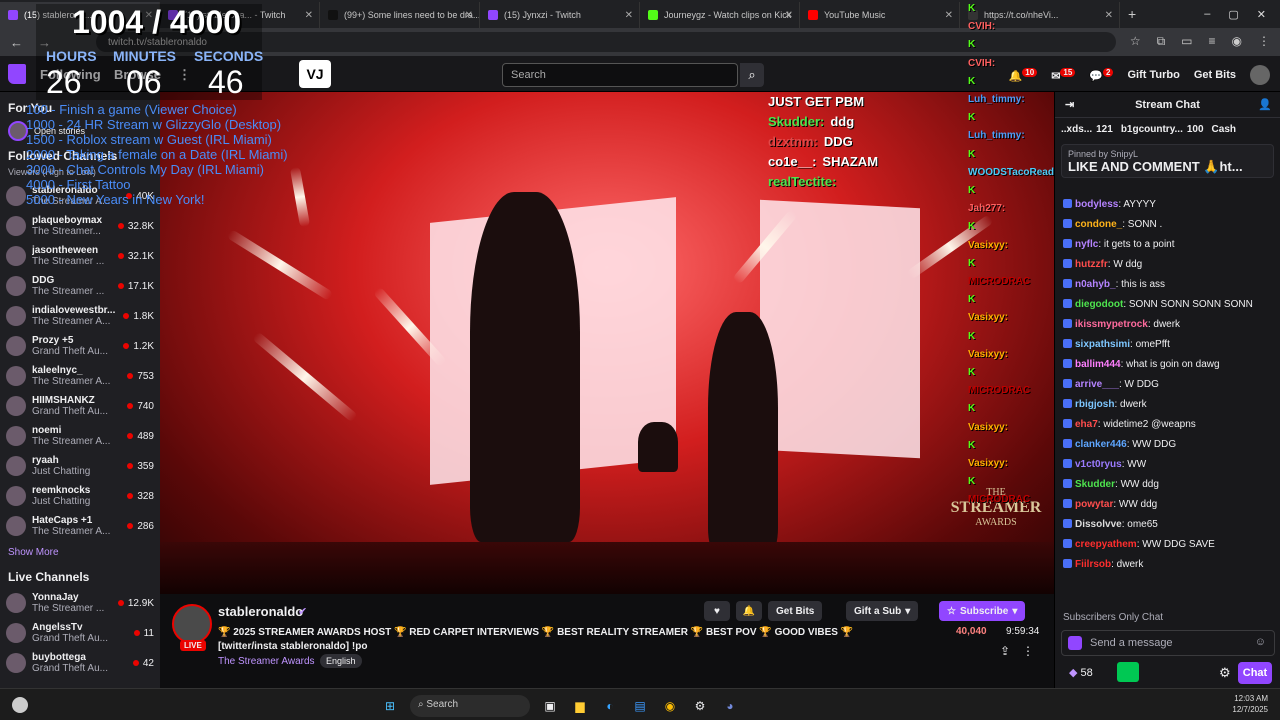  Describe the element at coordinates (640, 706) in the screenshot. I see `store-icon: ▤` at that location.